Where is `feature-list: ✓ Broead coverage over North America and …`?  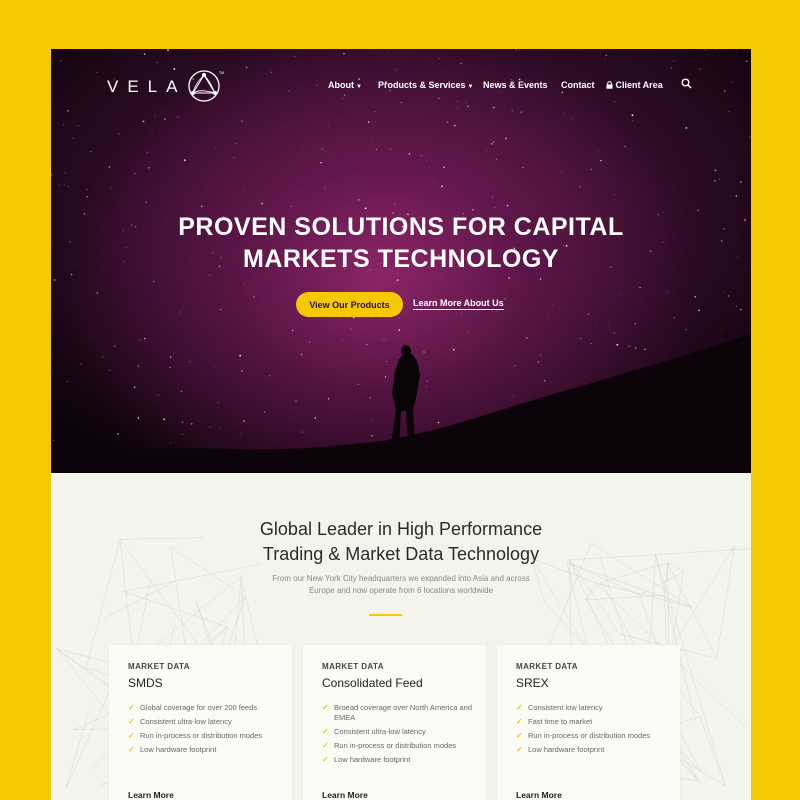
feature-list: ✓ Broead coverage over North America and … is located at coordinates (397, 736).